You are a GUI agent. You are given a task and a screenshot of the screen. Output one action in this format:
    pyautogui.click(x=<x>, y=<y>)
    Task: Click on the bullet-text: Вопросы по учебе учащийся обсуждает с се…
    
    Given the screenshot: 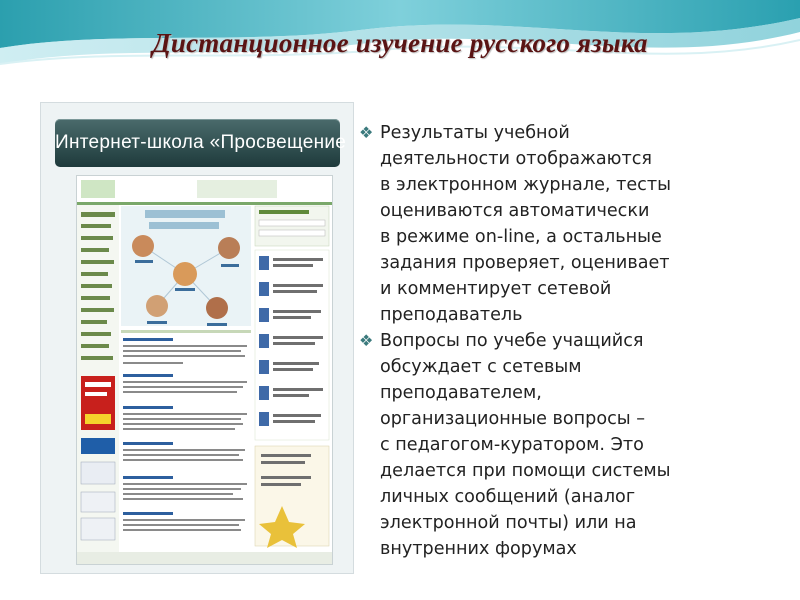 What is the action you would take?
    pyautogui.click(x=525, y=445)
    